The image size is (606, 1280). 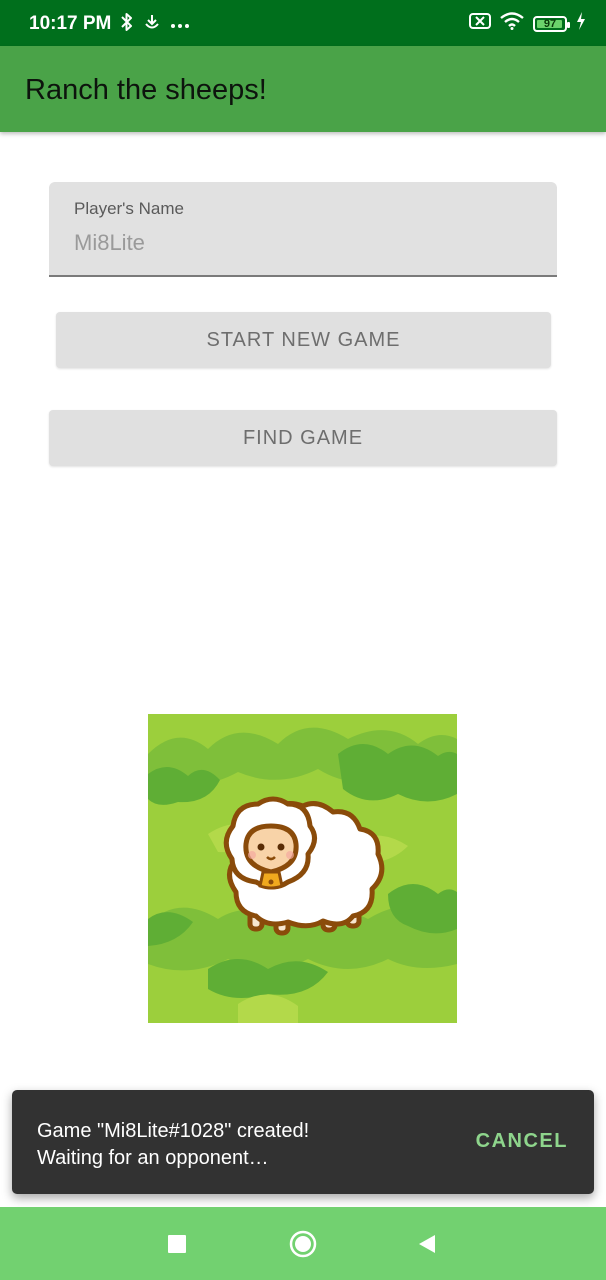 I want to click on battery-level: 97, so click(x=550, y=23).